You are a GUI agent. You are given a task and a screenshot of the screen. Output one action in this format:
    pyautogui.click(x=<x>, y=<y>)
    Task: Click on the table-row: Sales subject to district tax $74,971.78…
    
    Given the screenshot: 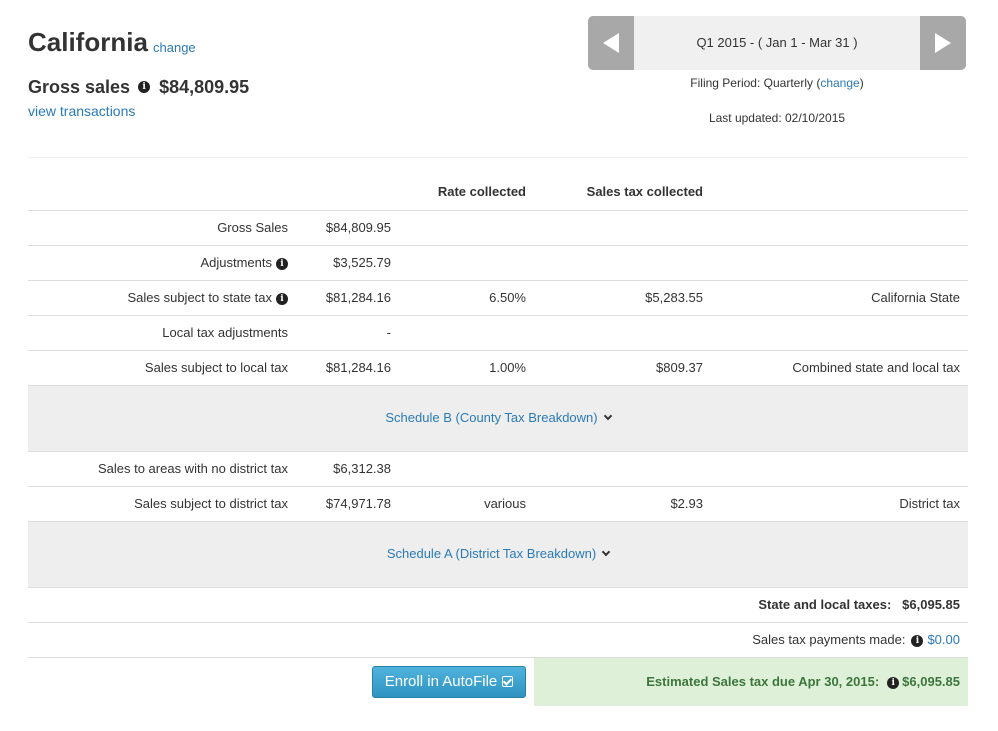 What is the action you would take?
    pyautogui.click(x=498, y=504)
    